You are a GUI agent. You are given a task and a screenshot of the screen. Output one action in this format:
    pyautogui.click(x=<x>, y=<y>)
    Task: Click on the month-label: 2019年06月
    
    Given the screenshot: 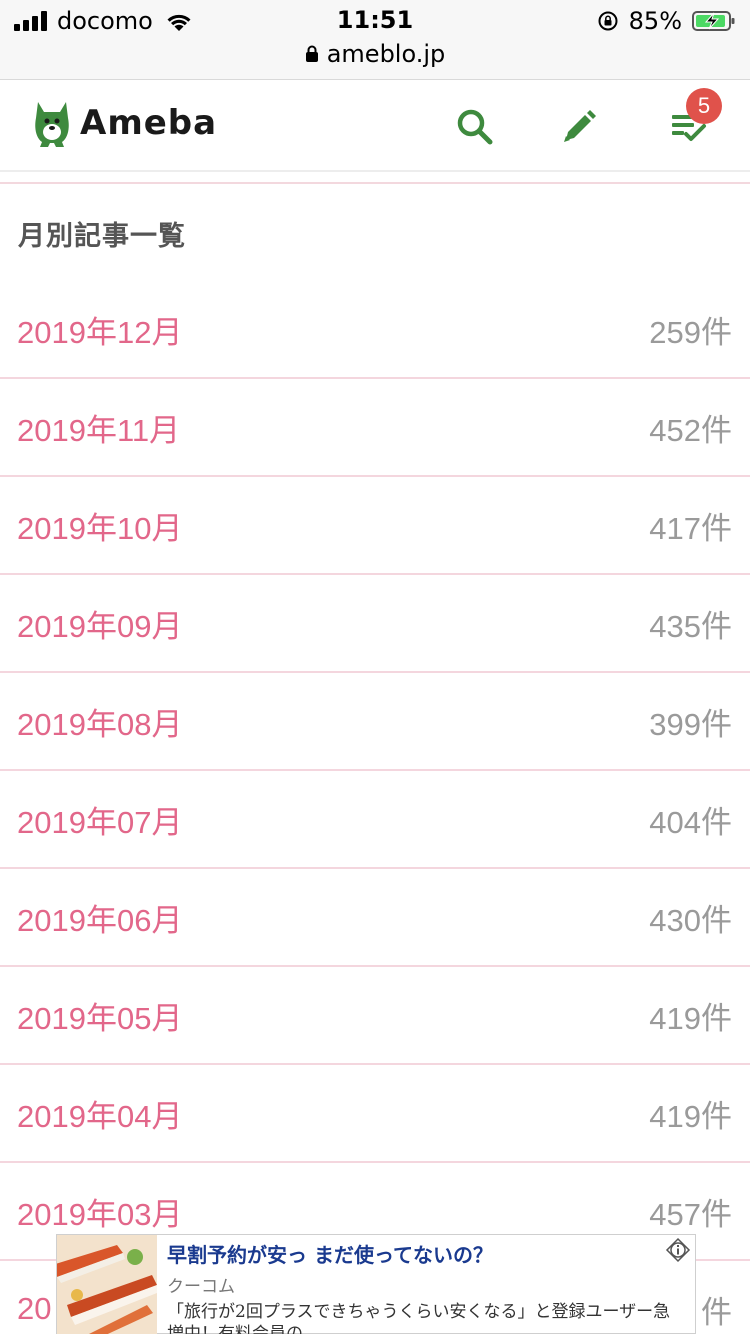 What is the action you would take?
    pyautogui.click(x=99, y=917)
    